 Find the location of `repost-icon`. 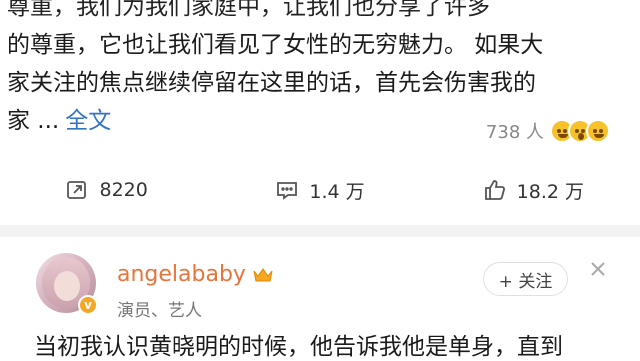

repost-icon is located at coordinates (77, 190).